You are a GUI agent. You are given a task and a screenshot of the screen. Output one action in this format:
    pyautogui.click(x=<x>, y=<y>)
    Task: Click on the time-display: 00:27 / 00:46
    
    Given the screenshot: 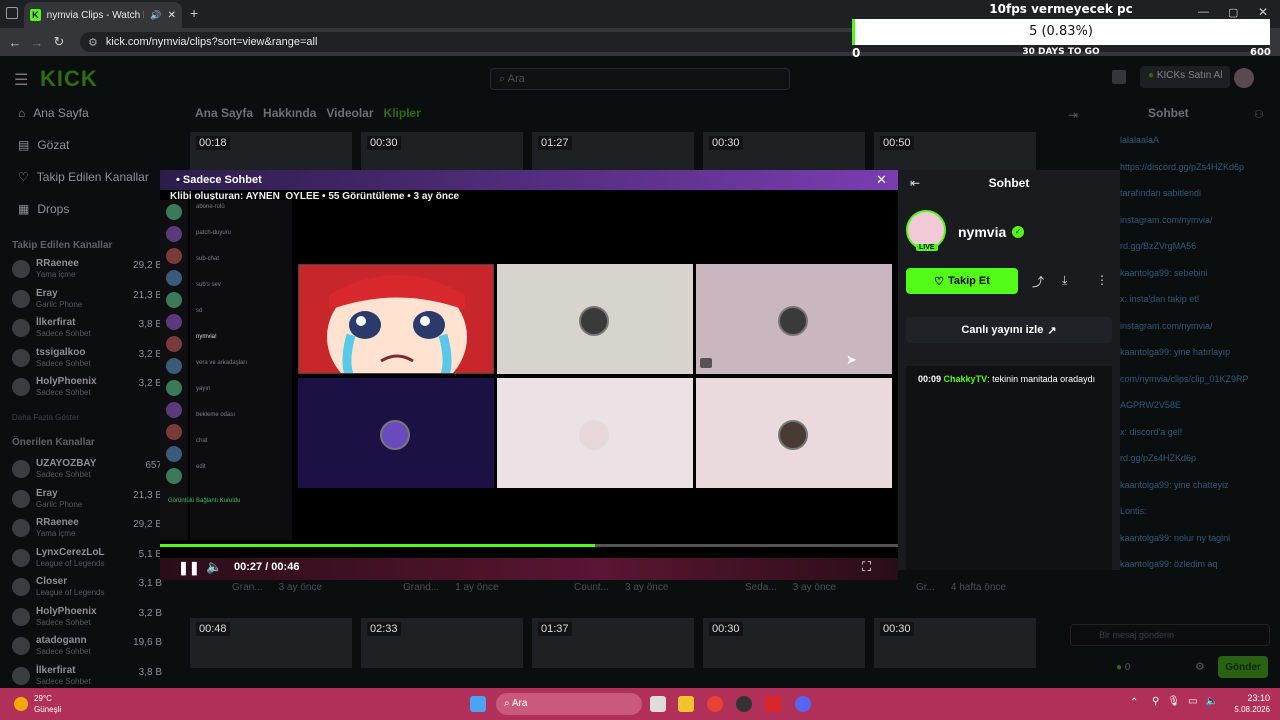 What is the action you would take?
    pyautogui.click(x=267, y=567)
    